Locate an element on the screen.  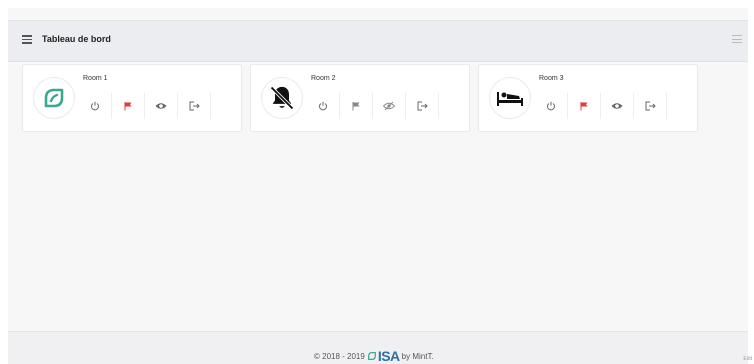
eye-off-icon is located at coordinates (389, 106).